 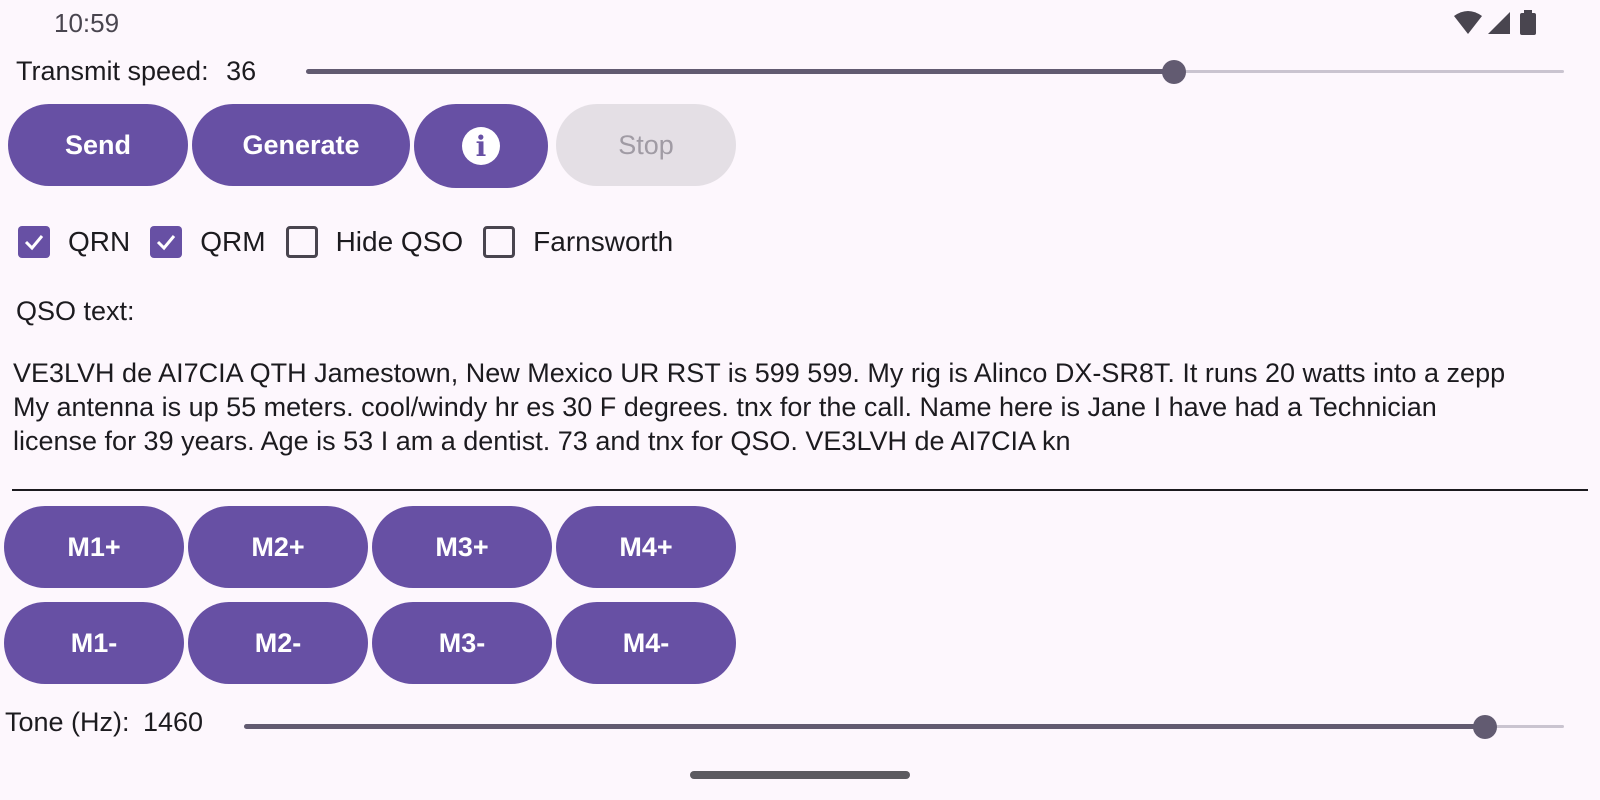 I want to click on transmit-speed-value: 36, so click(x=241, y=71).